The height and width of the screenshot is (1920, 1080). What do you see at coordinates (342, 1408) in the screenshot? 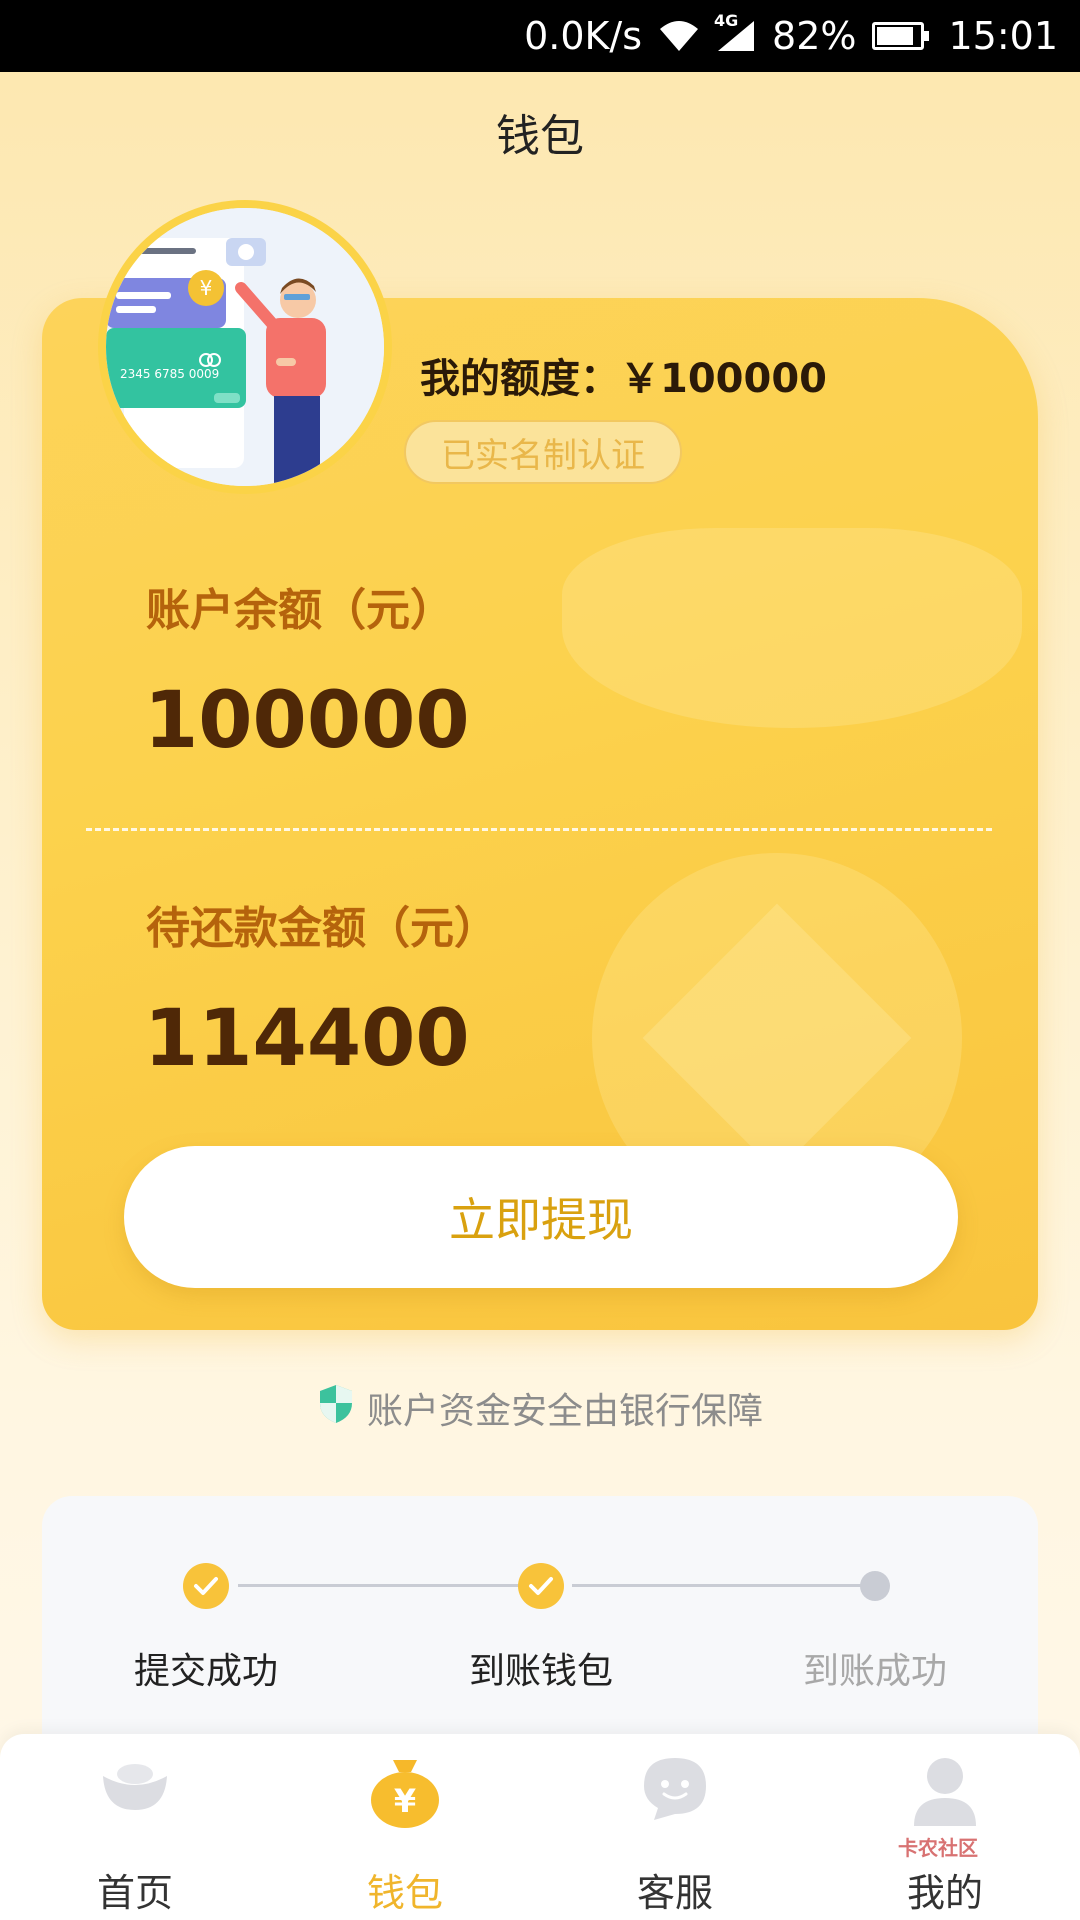
I see `shield-icon` at bounding box center [342, 1408].